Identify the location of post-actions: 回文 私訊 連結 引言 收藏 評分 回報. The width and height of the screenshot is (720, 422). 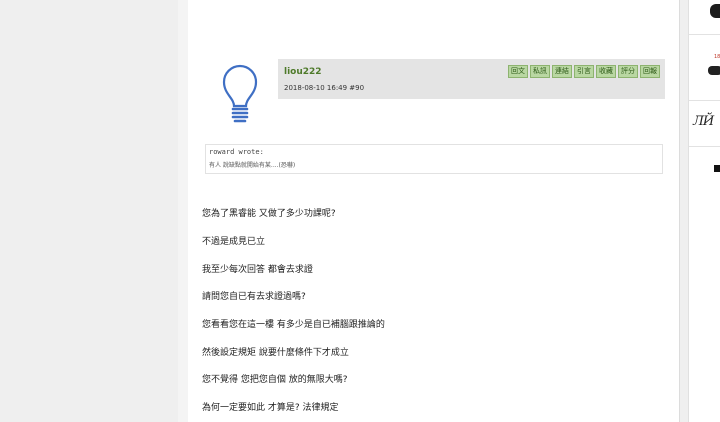
(584, 71).